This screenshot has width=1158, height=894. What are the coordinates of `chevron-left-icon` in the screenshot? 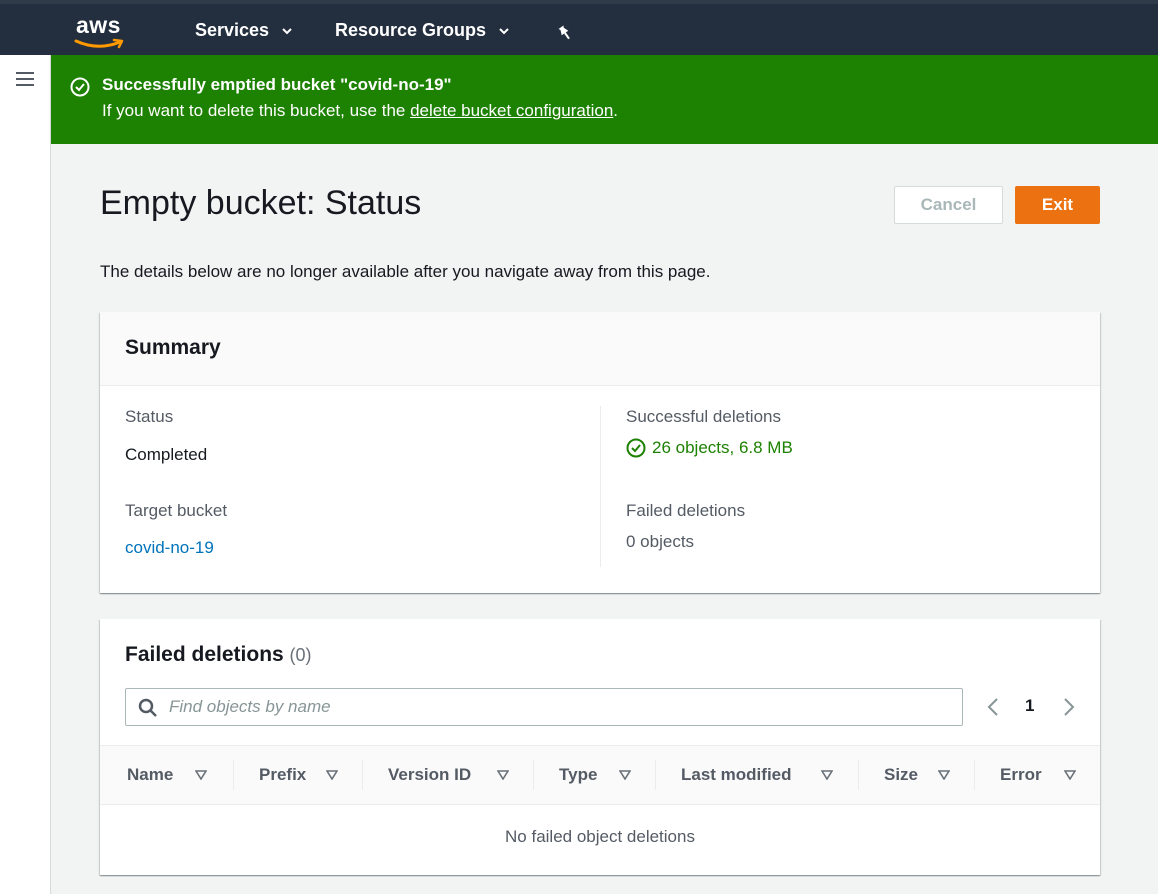 It's located at (993, 707).